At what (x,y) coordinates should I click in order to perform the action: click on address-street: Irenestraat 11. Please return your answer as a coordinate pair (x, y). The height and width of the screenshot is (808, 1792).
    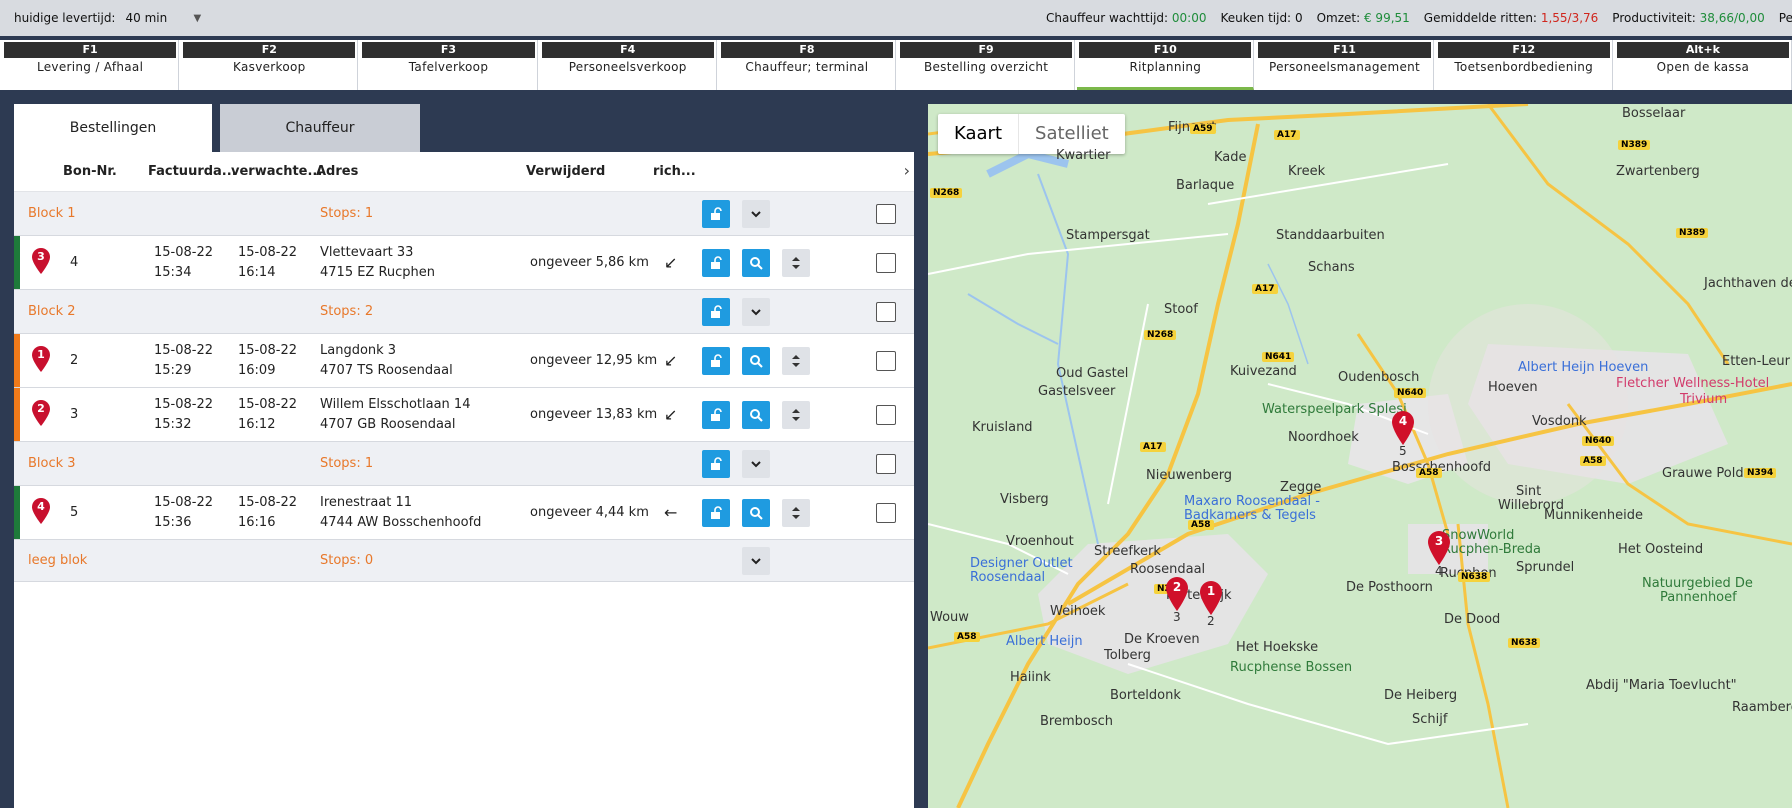
    Looking at the image, I should click on (366, 502).